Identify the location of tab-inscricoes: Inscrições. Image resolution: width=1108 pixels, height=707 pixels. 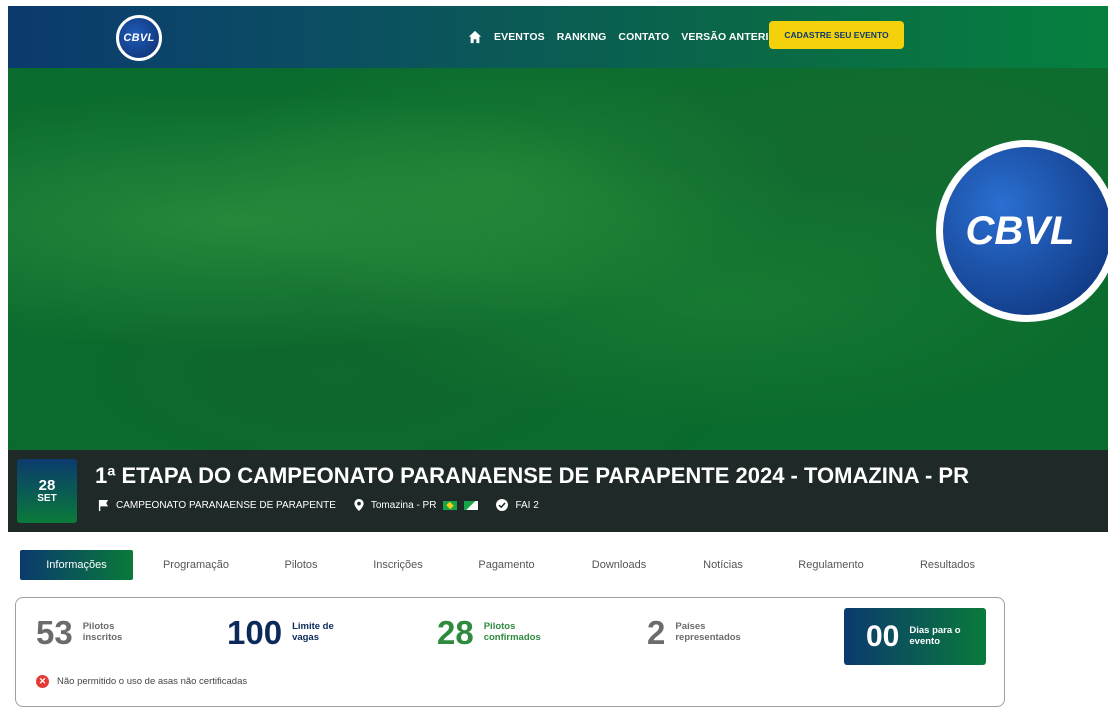
(398, 565).